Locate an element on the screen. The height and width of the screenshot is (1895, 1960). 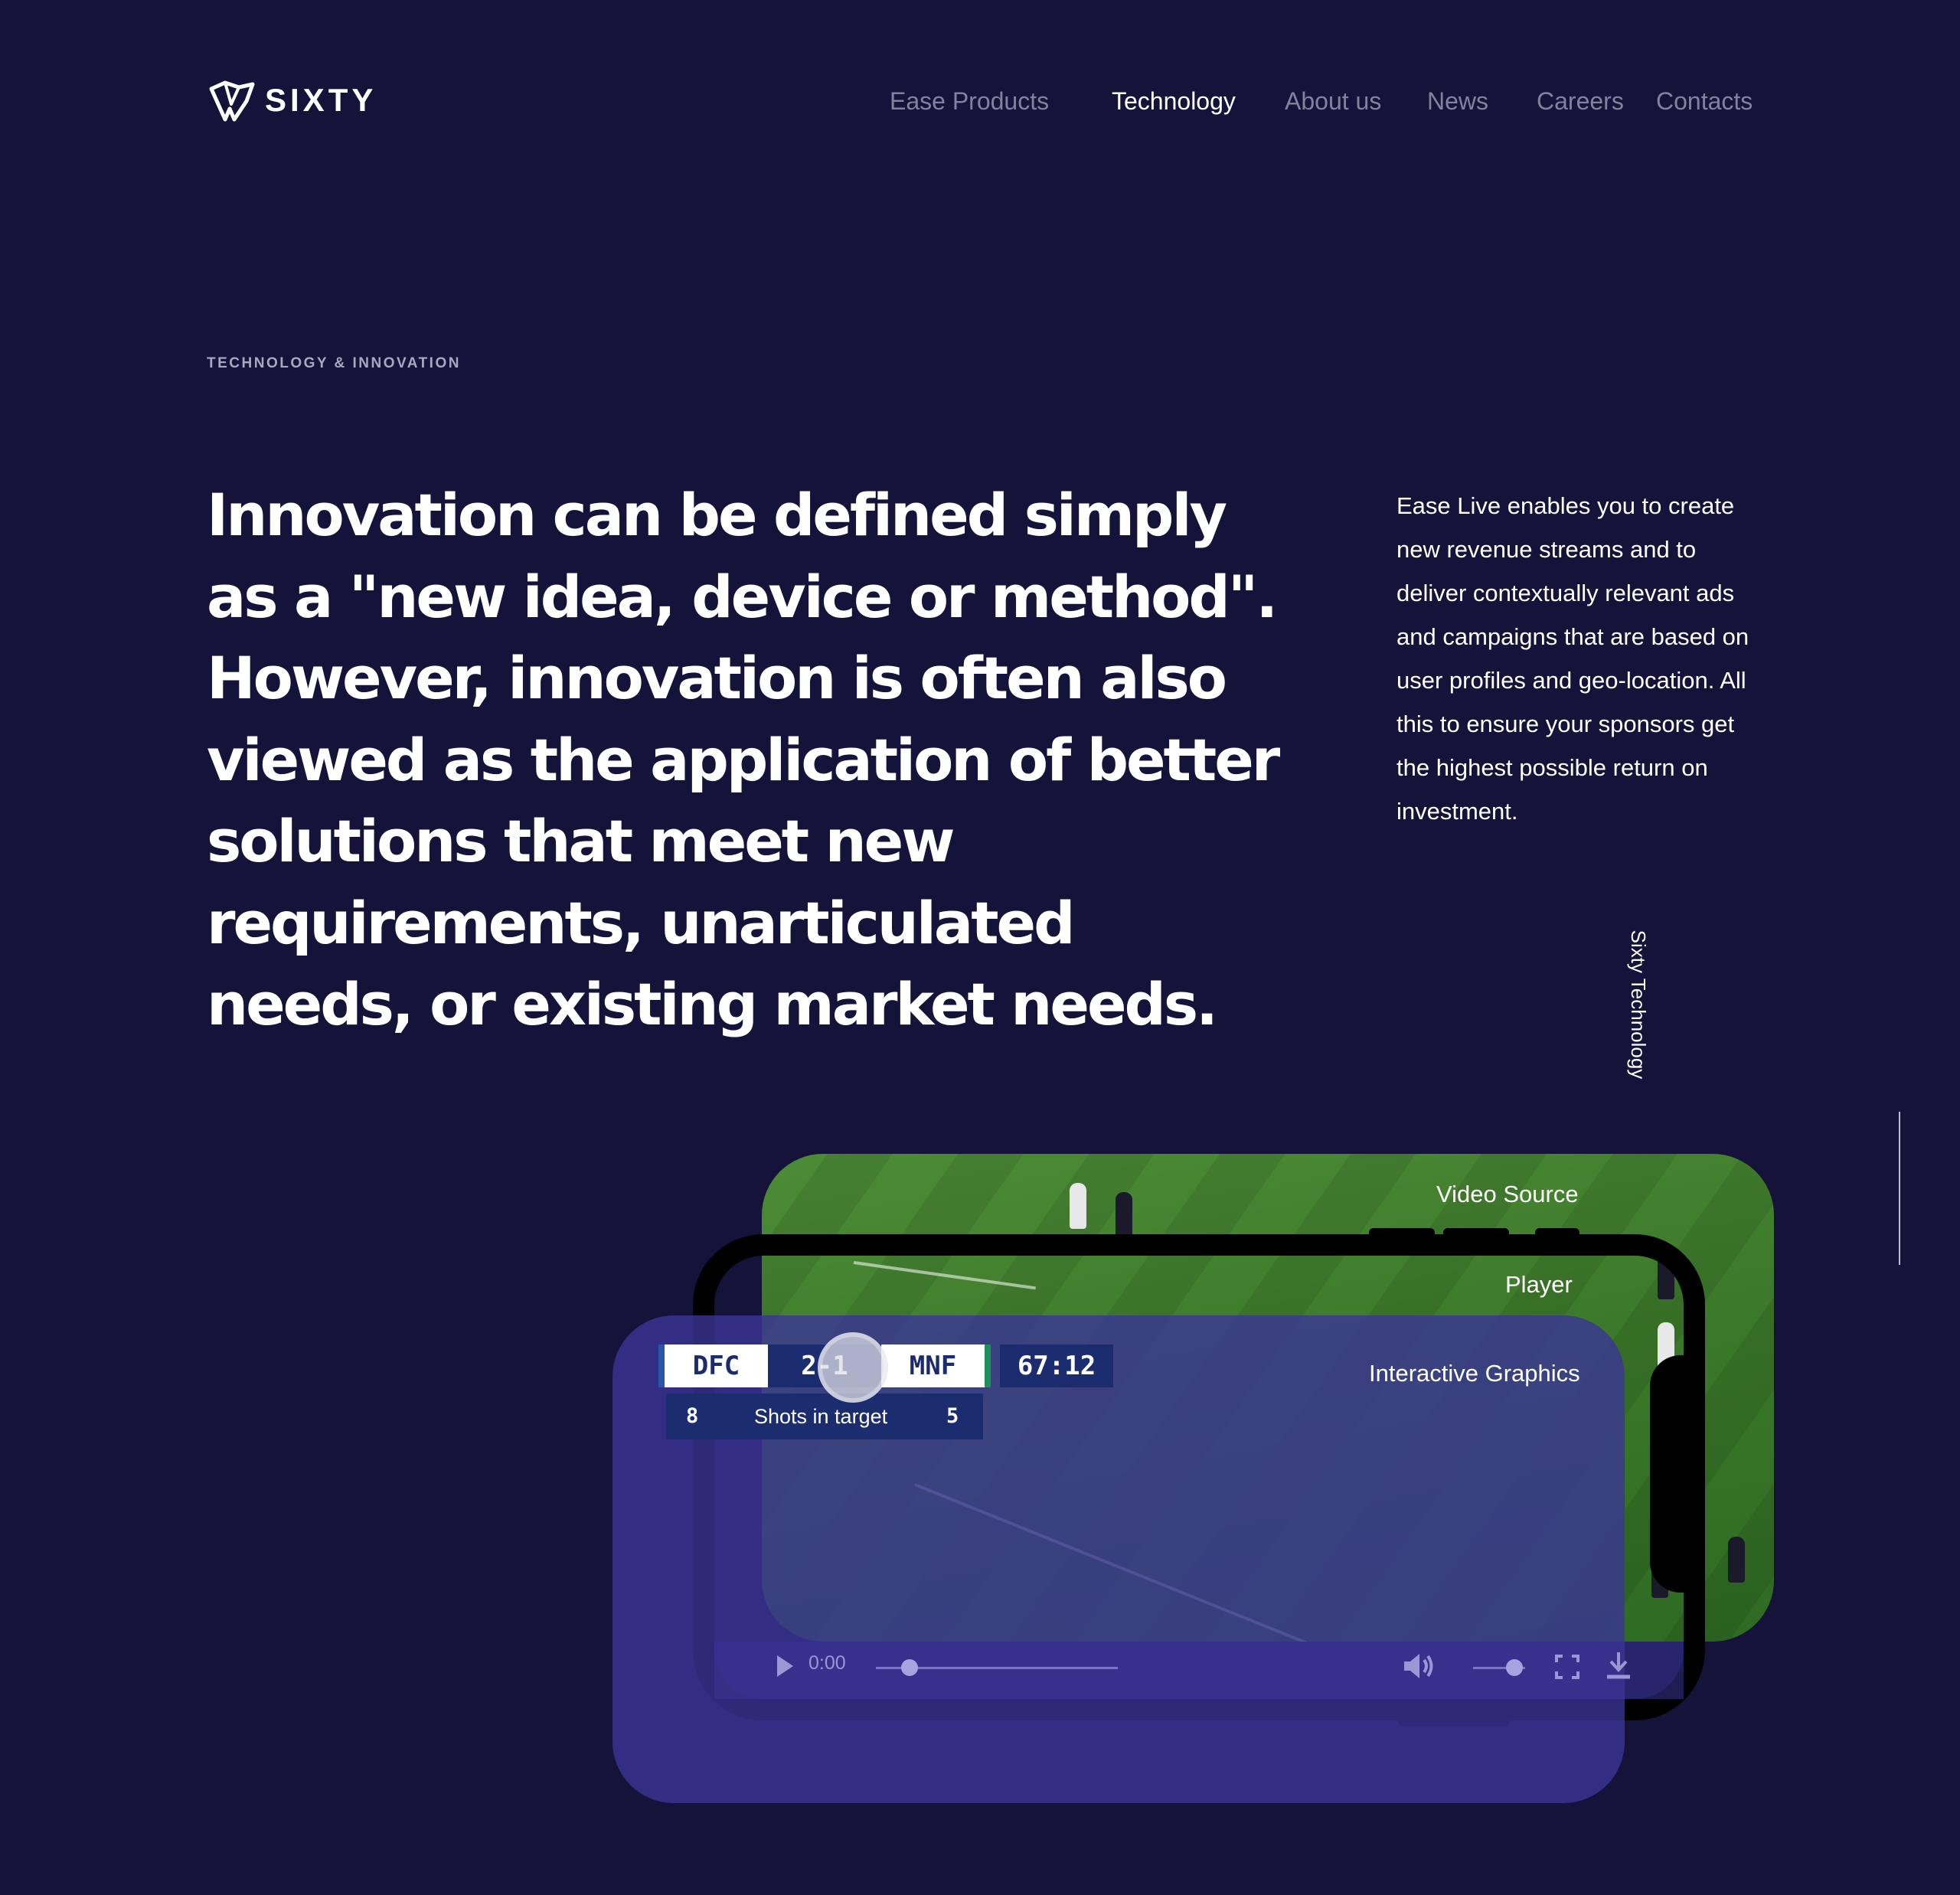
section-eyebrow: TECHNOLOGY & INNOVATION is located at coordinates (334, 363).